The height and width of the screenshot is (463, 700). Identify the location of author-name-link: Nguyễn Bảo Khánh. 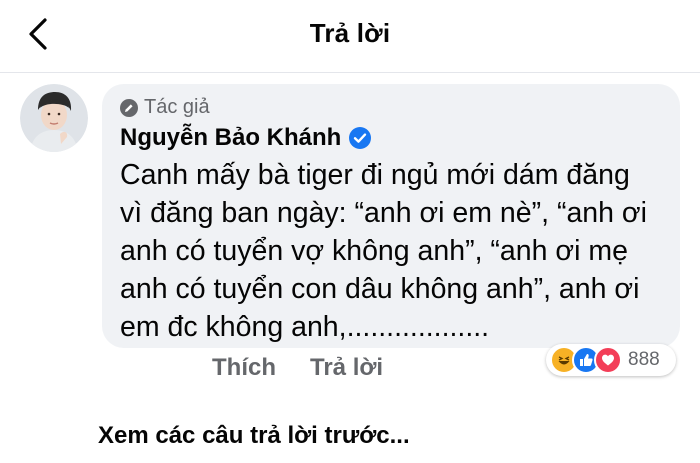
(246, 138).